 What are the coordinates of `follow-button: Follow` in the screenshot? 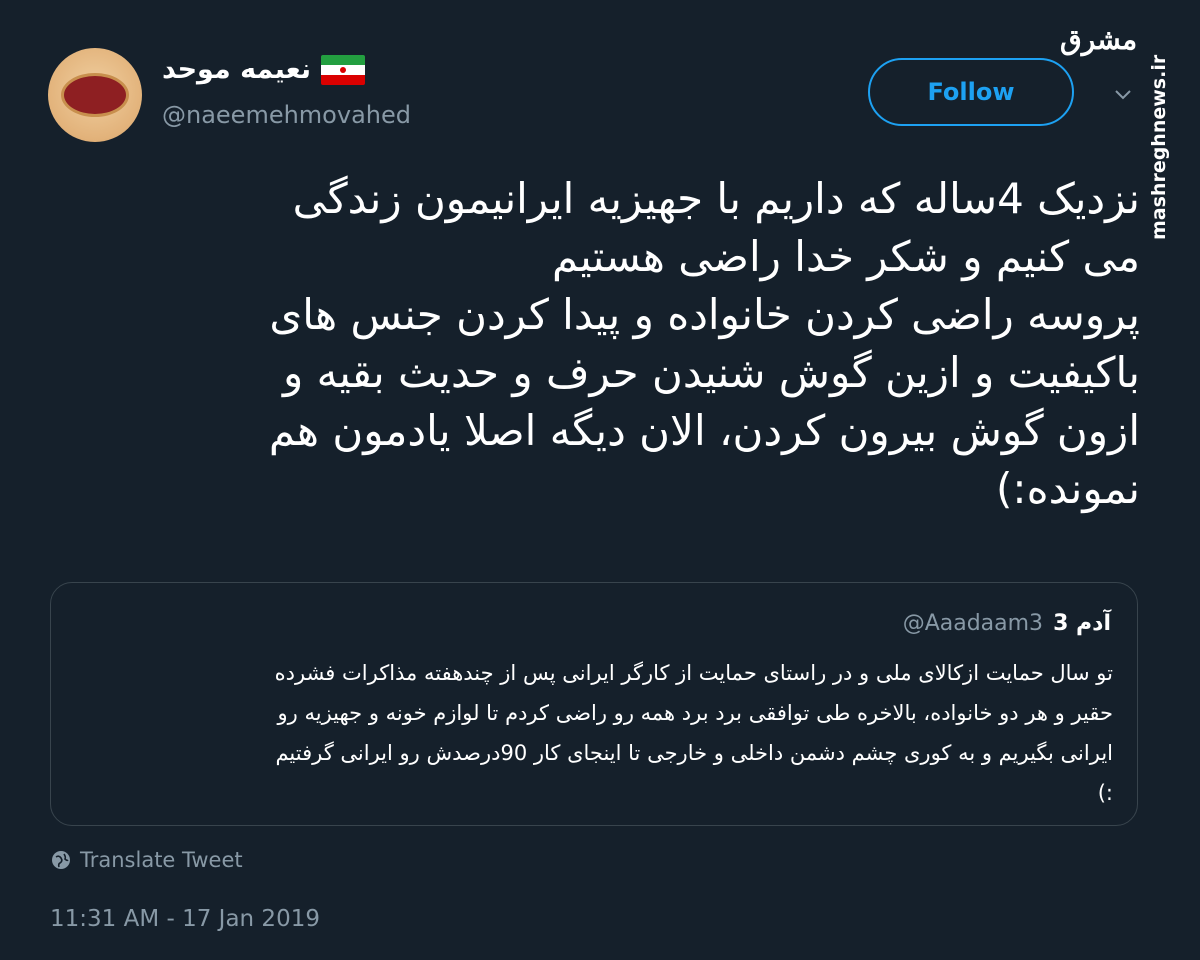 It's located at (971, 92).